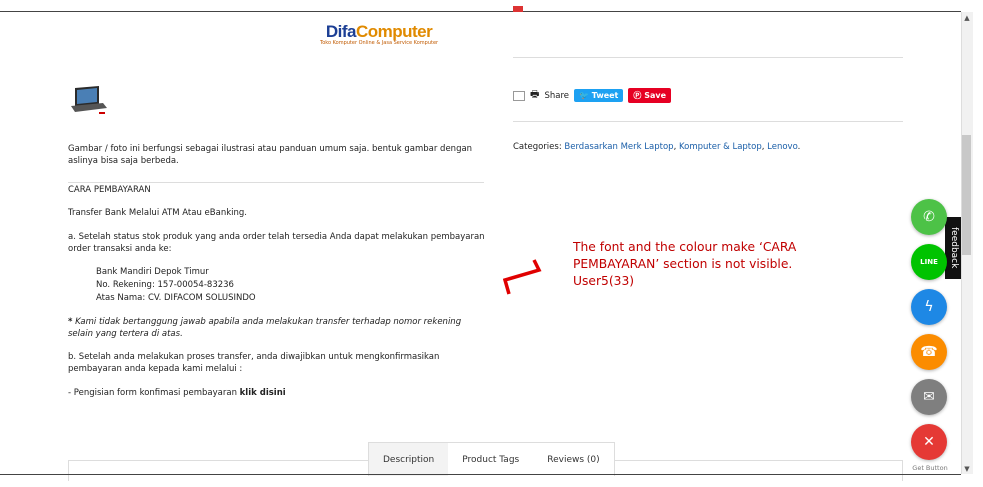  Describe the element at coordinates (341, 31) in the screenshot. I see `logo-text-part1: Difa` at that location.